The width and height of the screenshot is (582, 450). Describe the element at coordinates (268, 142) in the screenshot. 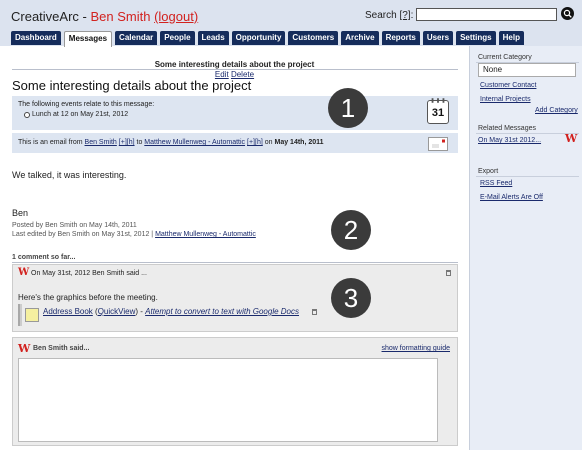

I see `email-on-word: on` at that location.